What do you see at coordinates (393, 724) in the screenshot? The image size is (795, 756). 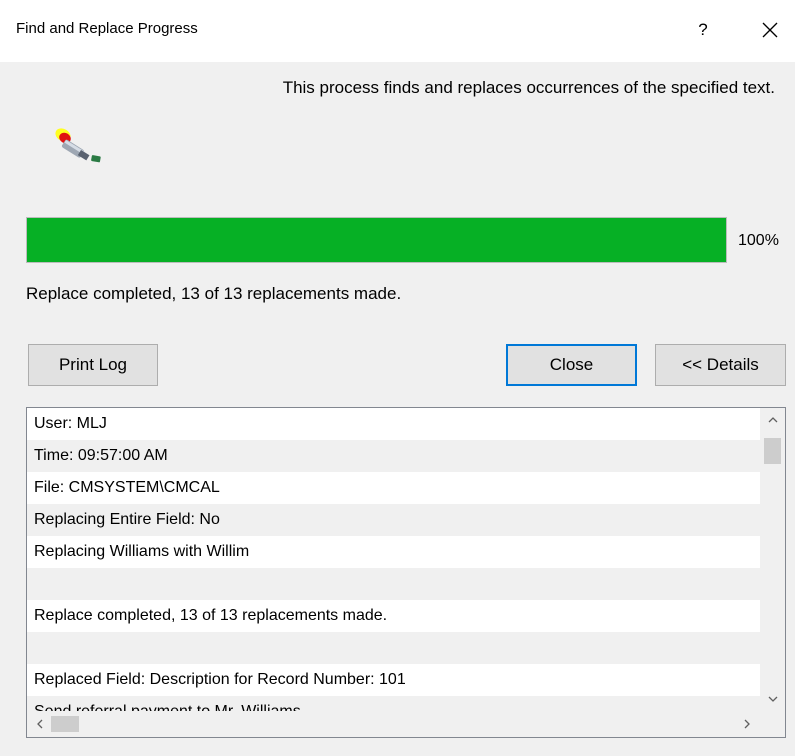 I see `horizontal-scrollbar` at bounding box center [393, 724].